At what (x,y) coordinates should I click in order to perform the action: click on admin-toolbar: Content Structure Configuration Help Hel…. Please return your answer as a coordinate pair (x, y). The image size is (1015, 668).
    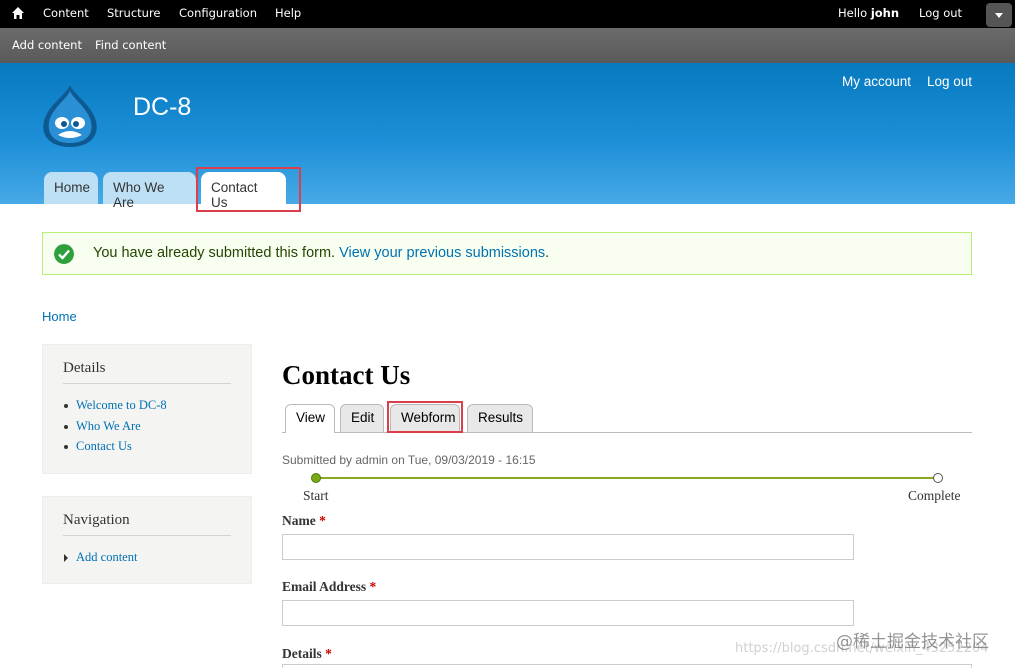
    Looking at the image, I should click on (507, 14).